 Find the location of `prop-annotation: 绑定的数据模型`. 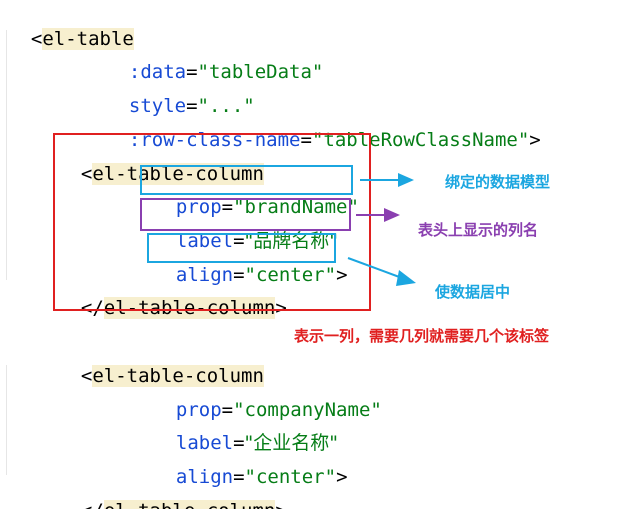

prop-annotation: 绑定的数据模型 is located at coordinates (498, 182).